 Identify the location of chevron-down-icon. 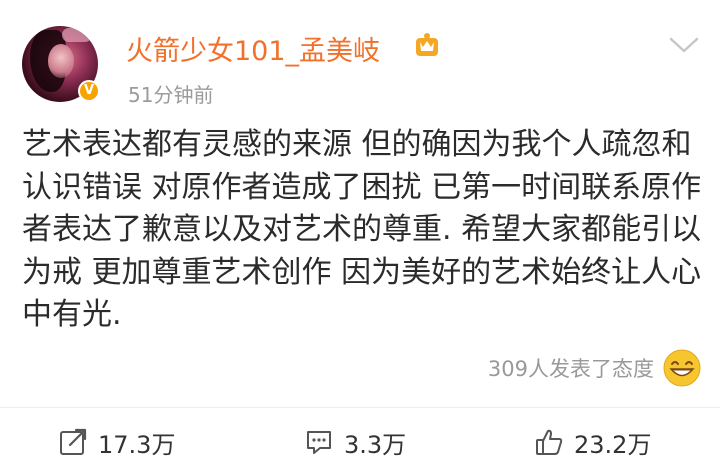
(684, 45).